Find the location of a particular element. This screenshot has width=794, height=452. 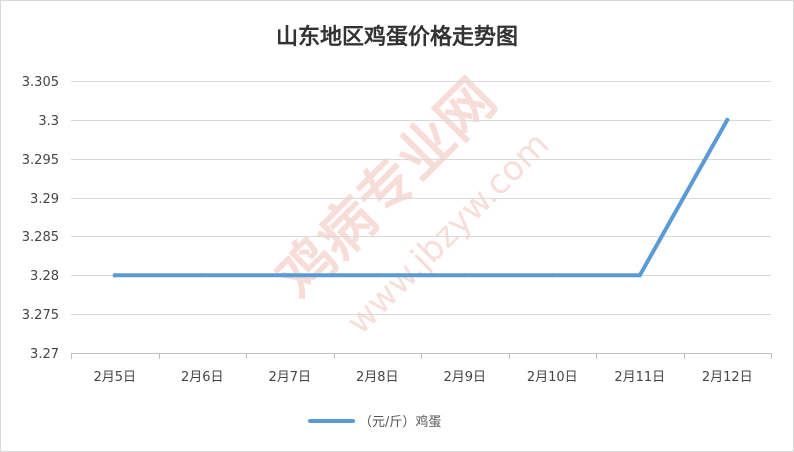

y-axis-tick-labels: 3.27 3.275 3.28 3.285 3.29 3.295 3.3 3.305 is located at coordinates (40, 218).